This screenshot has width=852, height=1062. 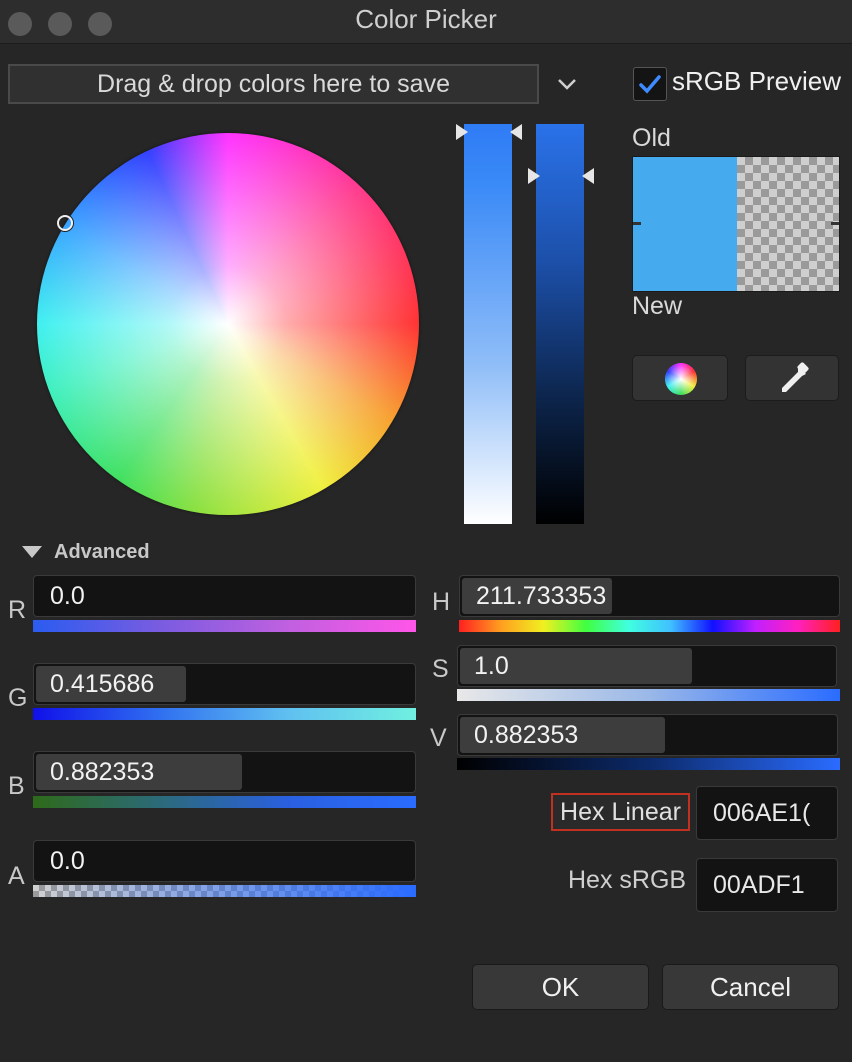 What do you see at coordinates (647, 735) in the screenshot?
I see `v-value-field: 0.882353` at bounding box center [647, 735].